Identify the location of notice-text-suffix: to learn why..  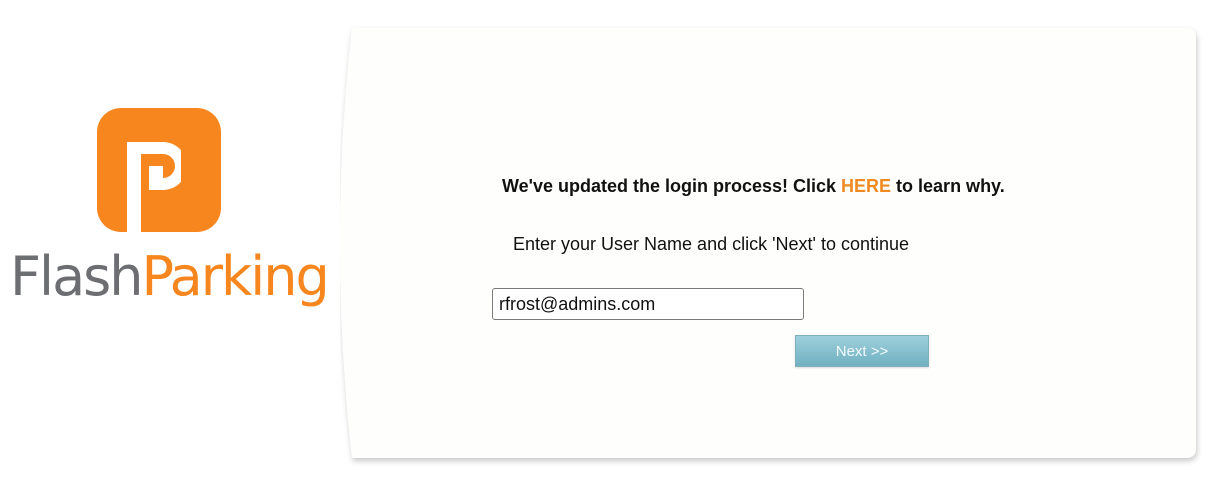
(948, 186).